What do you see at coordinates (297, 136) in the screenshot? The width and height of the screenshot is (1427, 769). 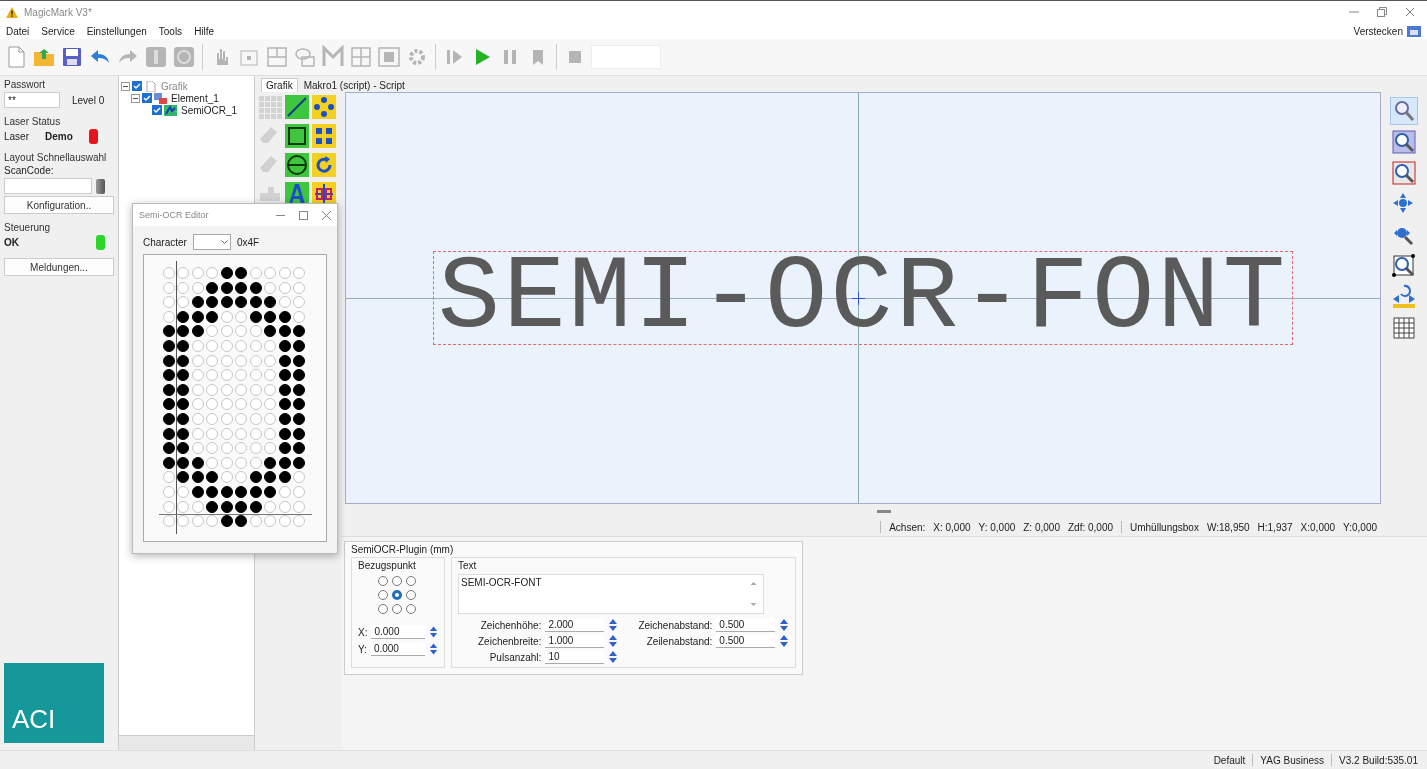 I see `rect-tool-icon` at bounding box center [297, 136].